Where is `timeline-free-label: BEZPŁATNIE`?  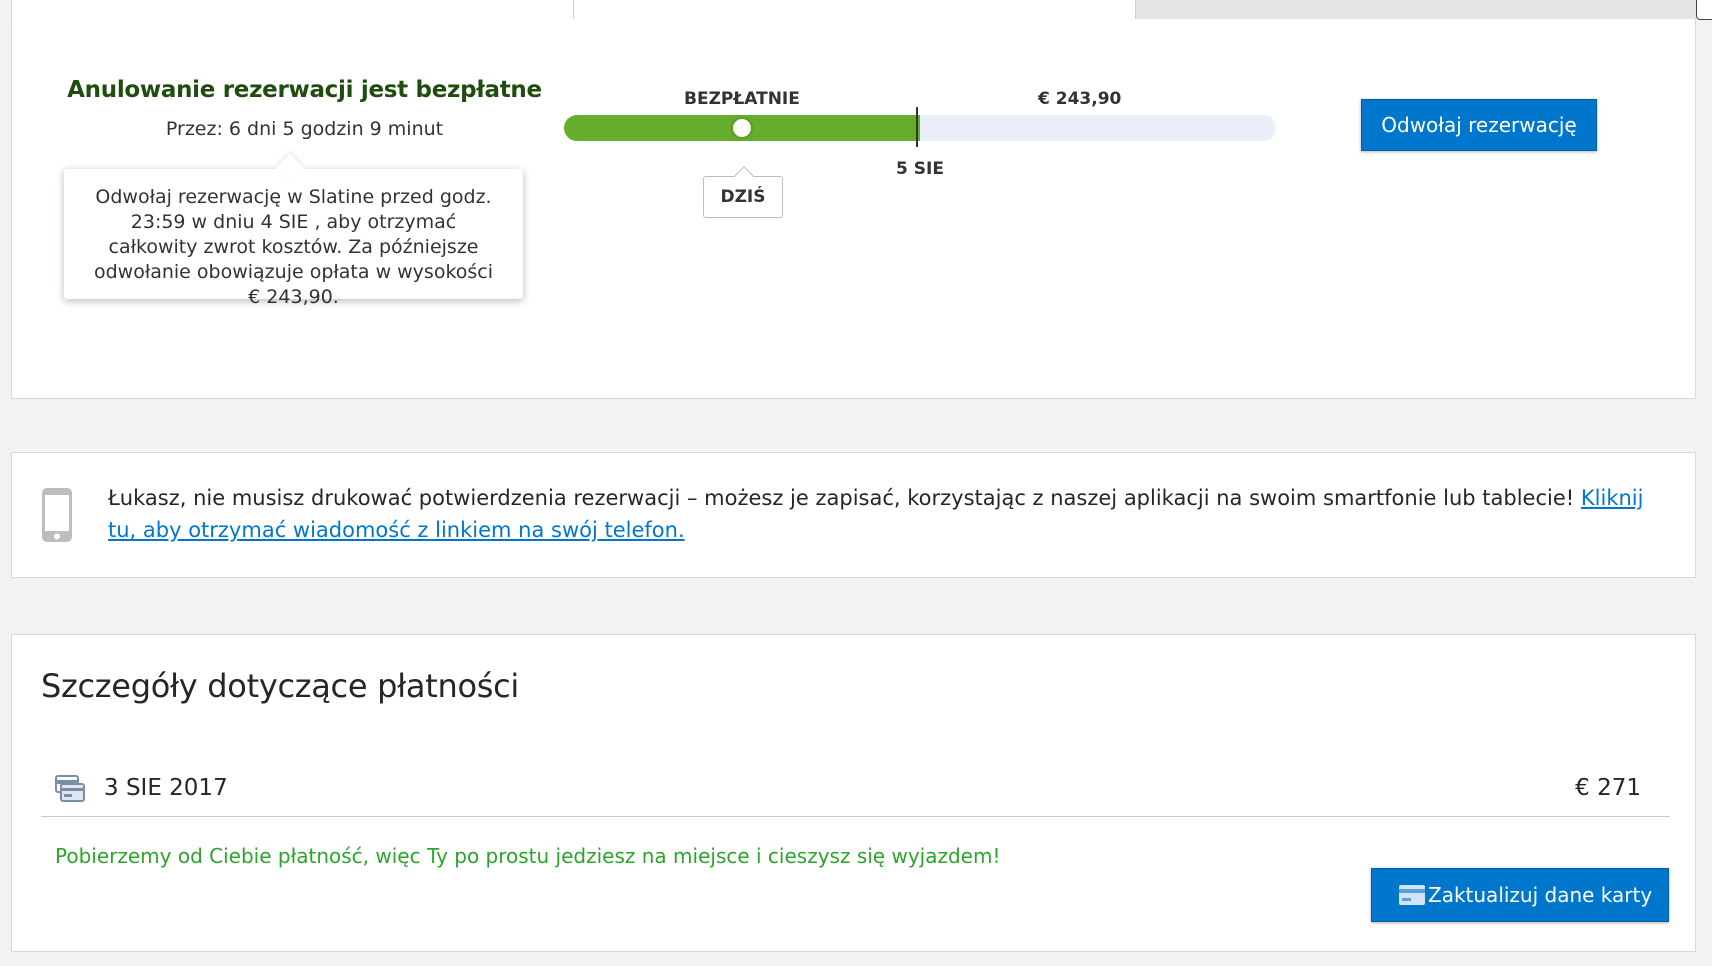
timeline-free-label: BEZPŁATNIE is located at coordinates (742, 99).